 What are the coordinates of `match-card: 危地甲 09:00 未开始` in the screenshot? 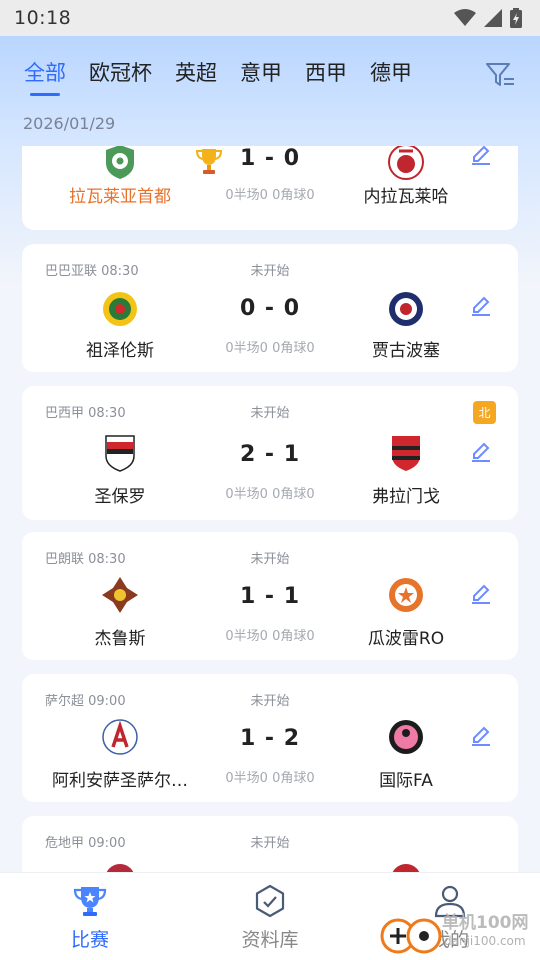 It's located at (270, 844).